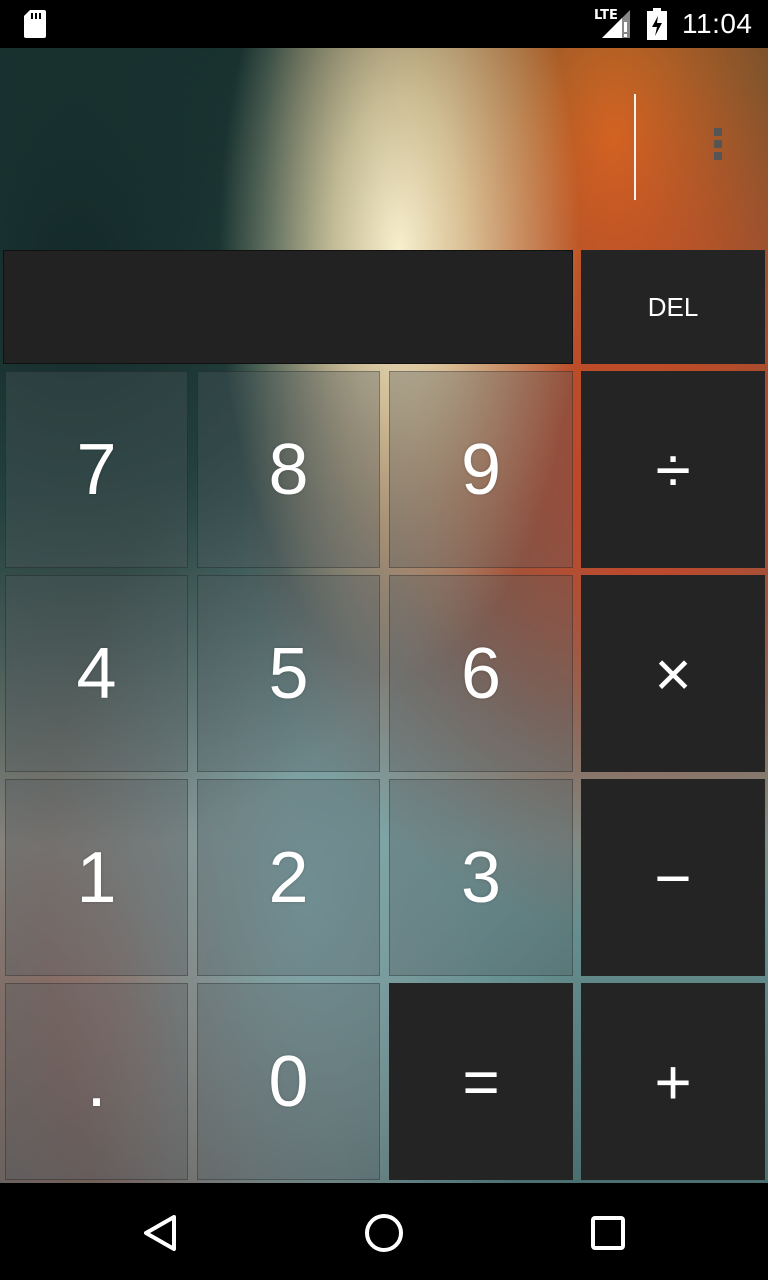 This screenshot has width=768, height=1280. I want to click on signal-icon, so click(616, 24).